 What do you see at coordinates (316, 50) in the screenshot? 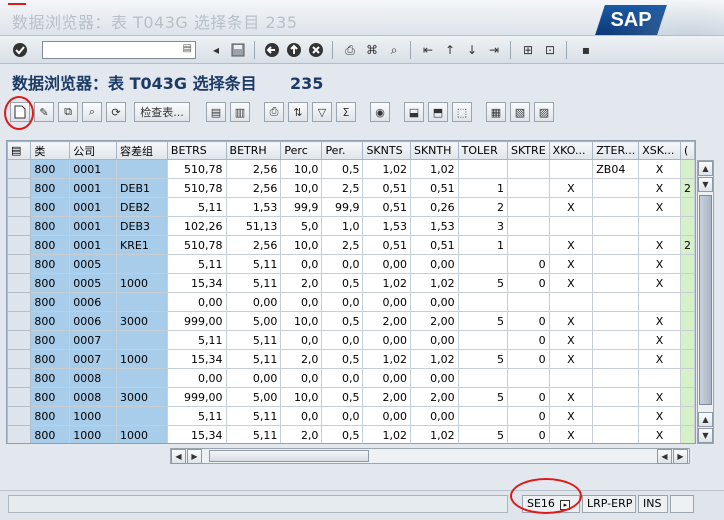
I see `cancel-icon` at bounding box center [316, 50].